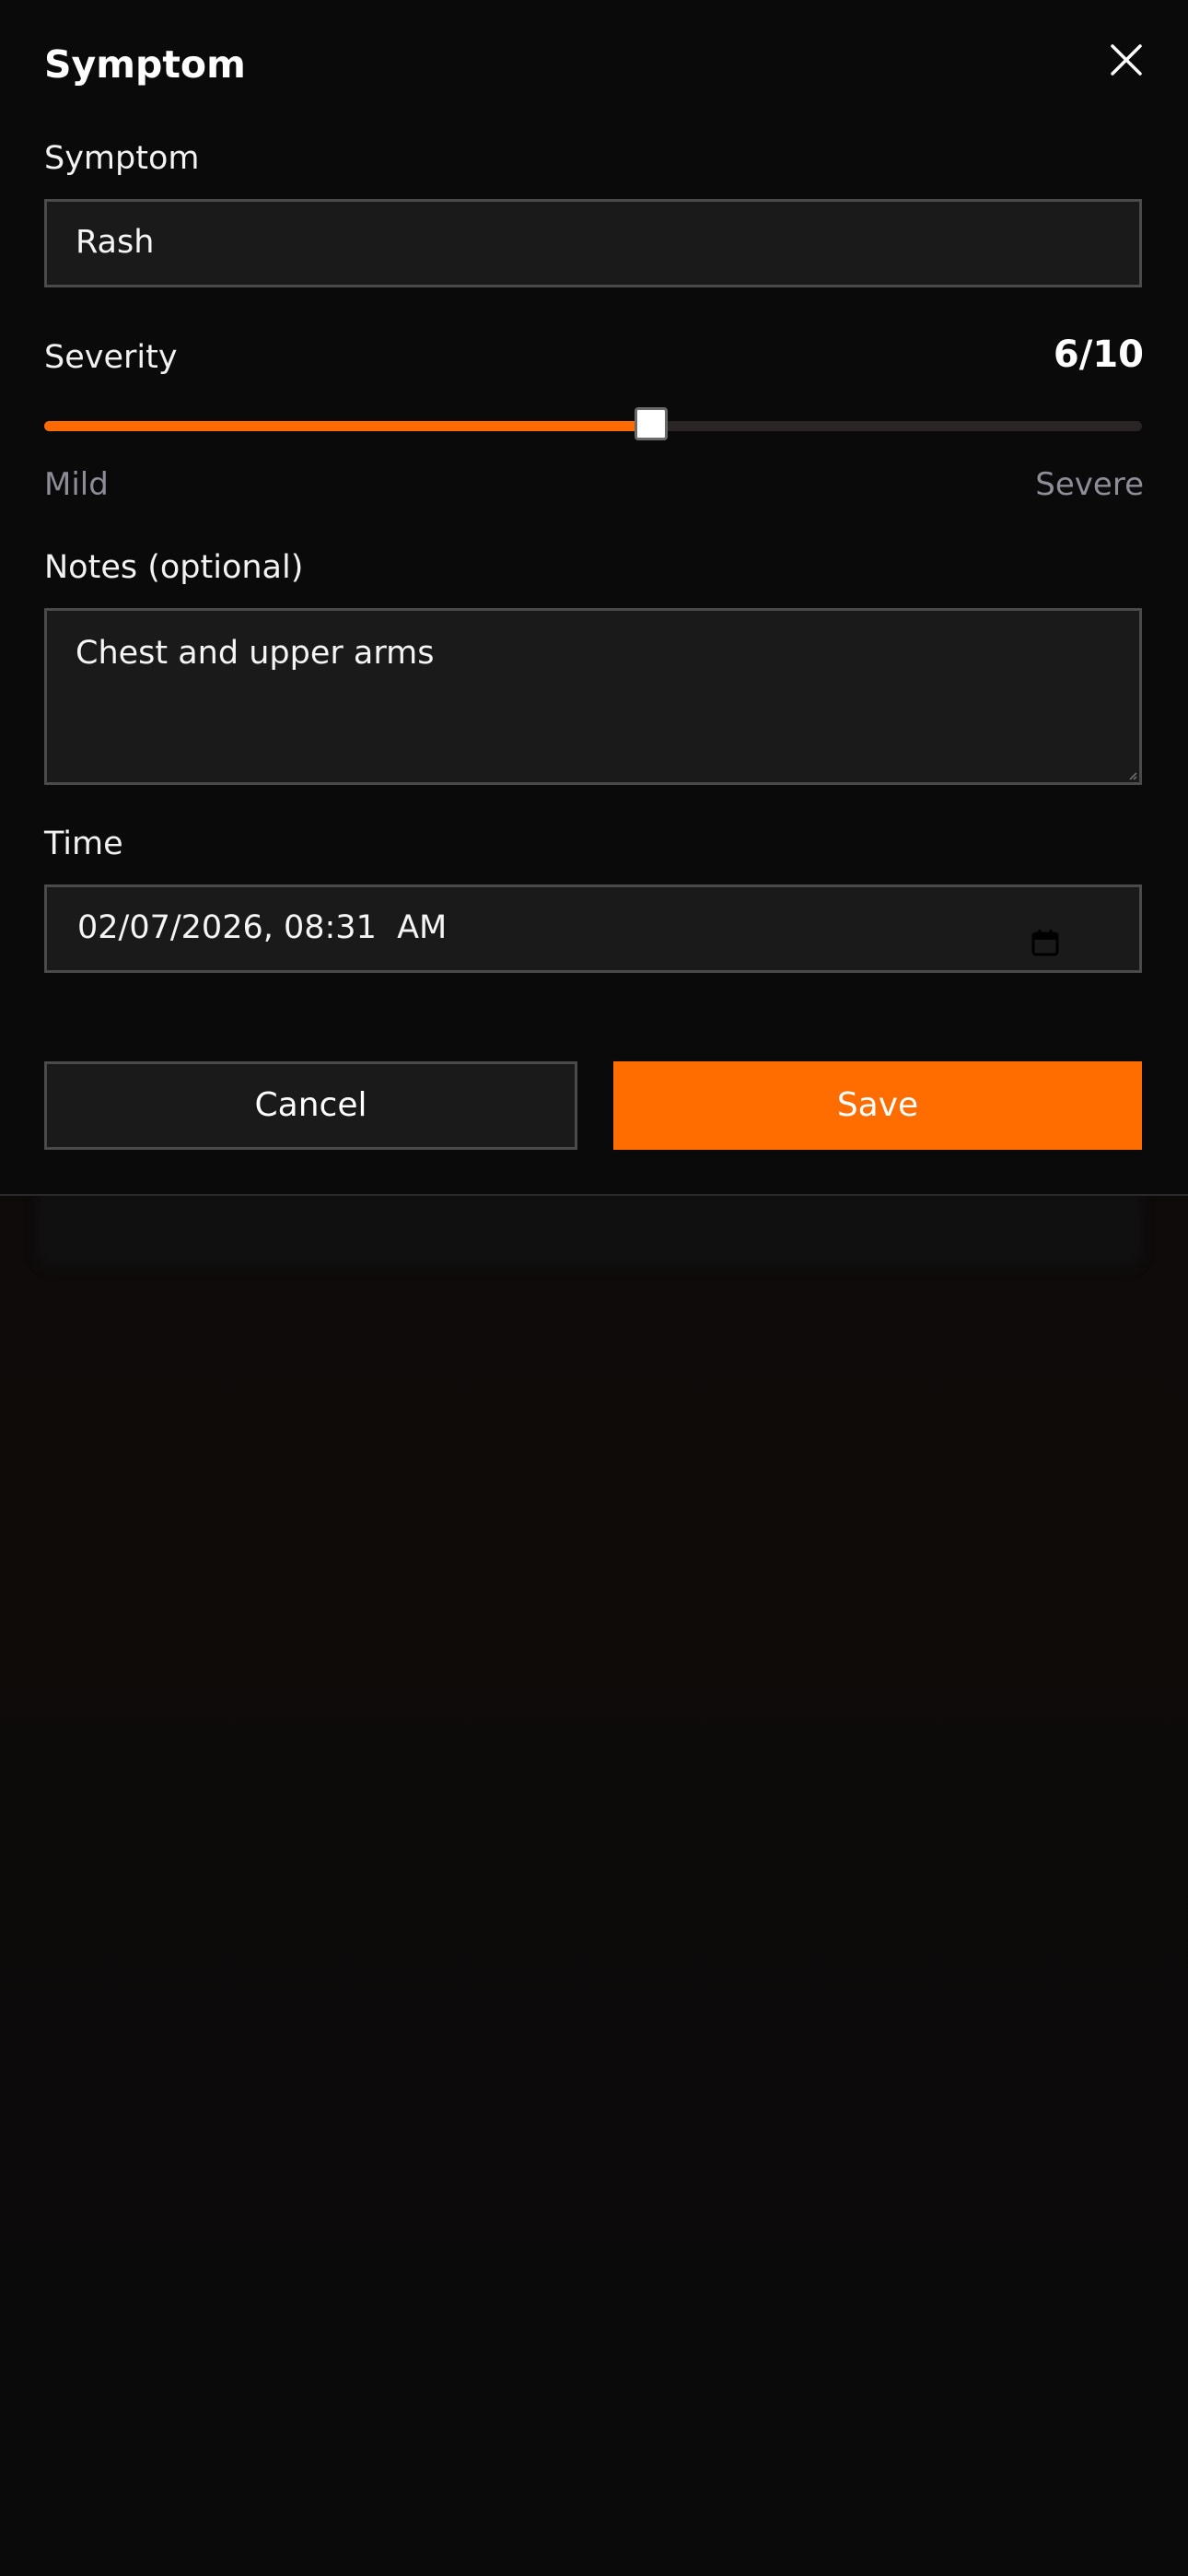 Image resolution: width=1188 pixels, height=2576 pixels. I want to click on time-input-value: 02/07/2026, 08:31 AM, so click(262, 927).